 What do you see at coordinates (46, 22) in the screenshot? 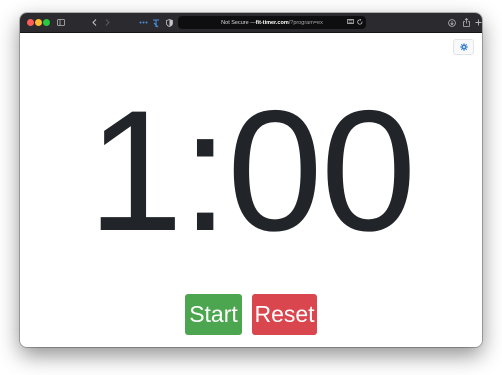
I see `maximize-window-button` at bounding box center [46, 22].